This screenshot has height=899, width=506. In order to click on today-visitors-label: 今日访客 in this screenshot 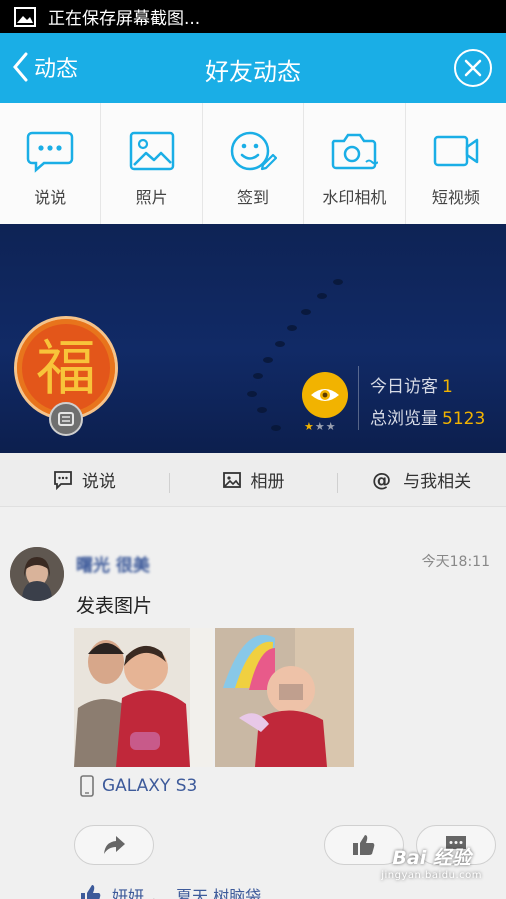, I will do `click(404, 387)`.